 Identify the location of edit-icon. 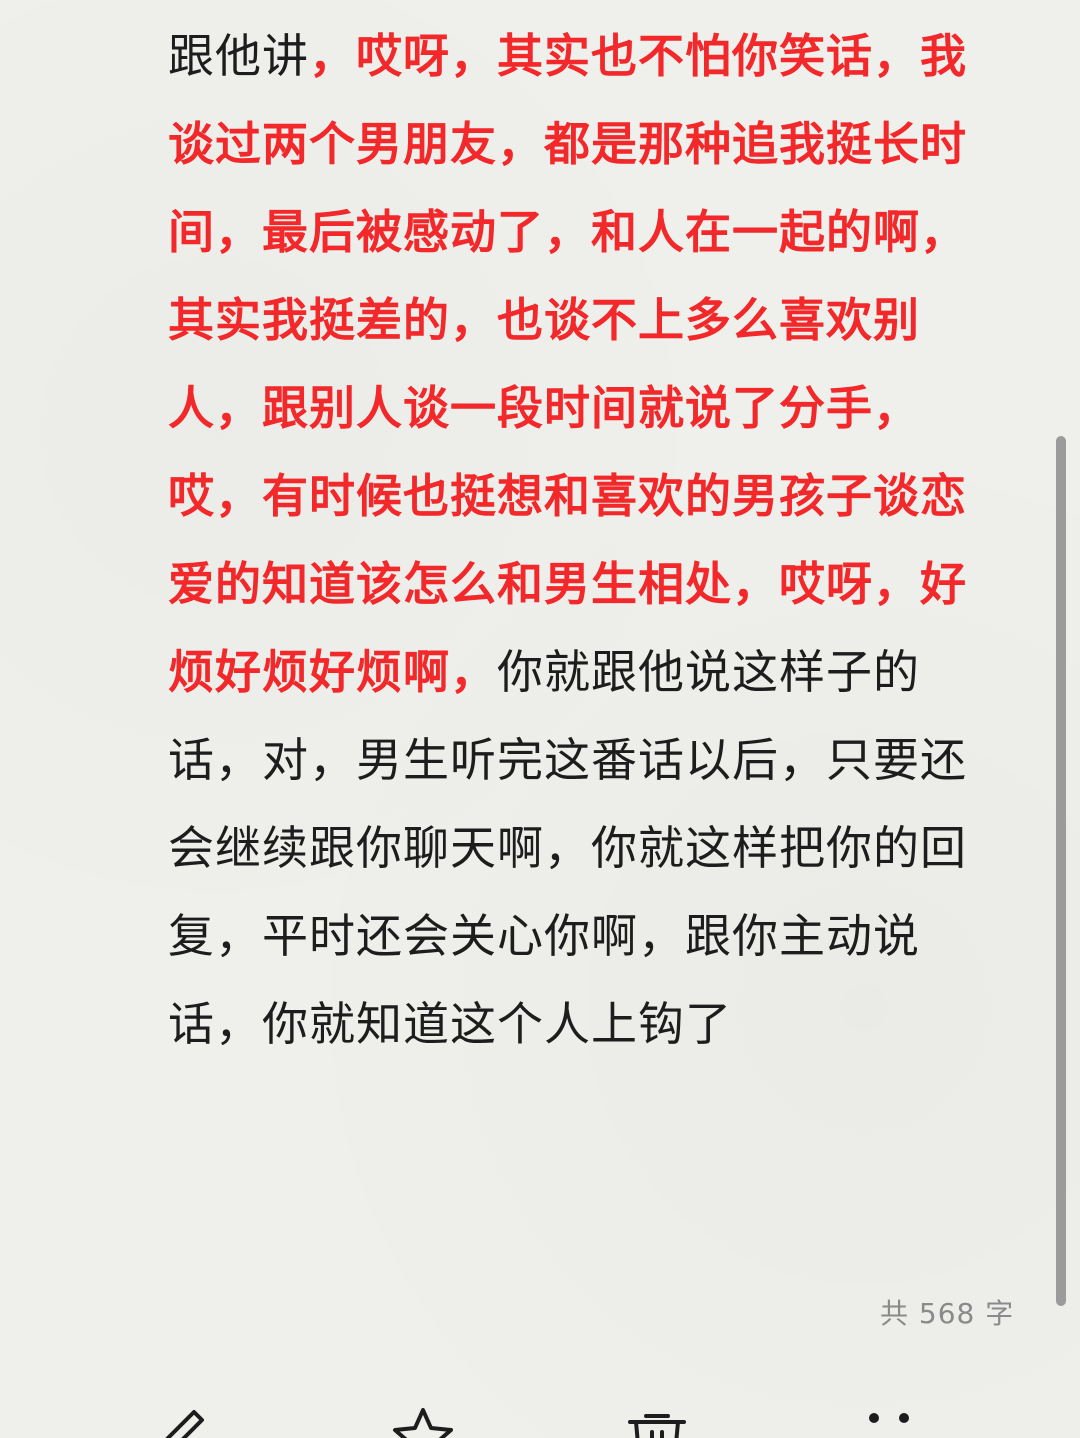
(185, 1422).